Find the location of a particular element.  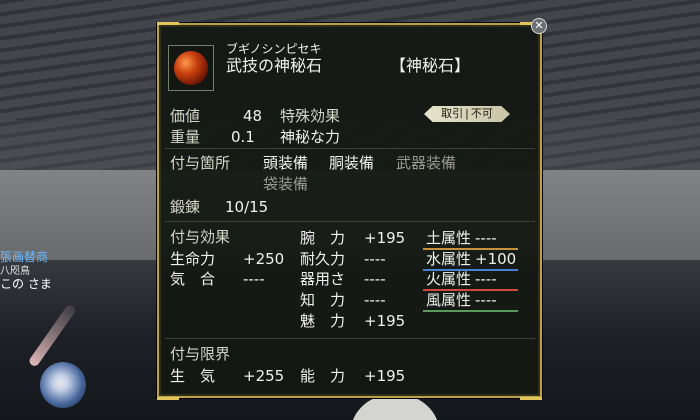

stat-value: +250 is located at coordinates (264, 259).